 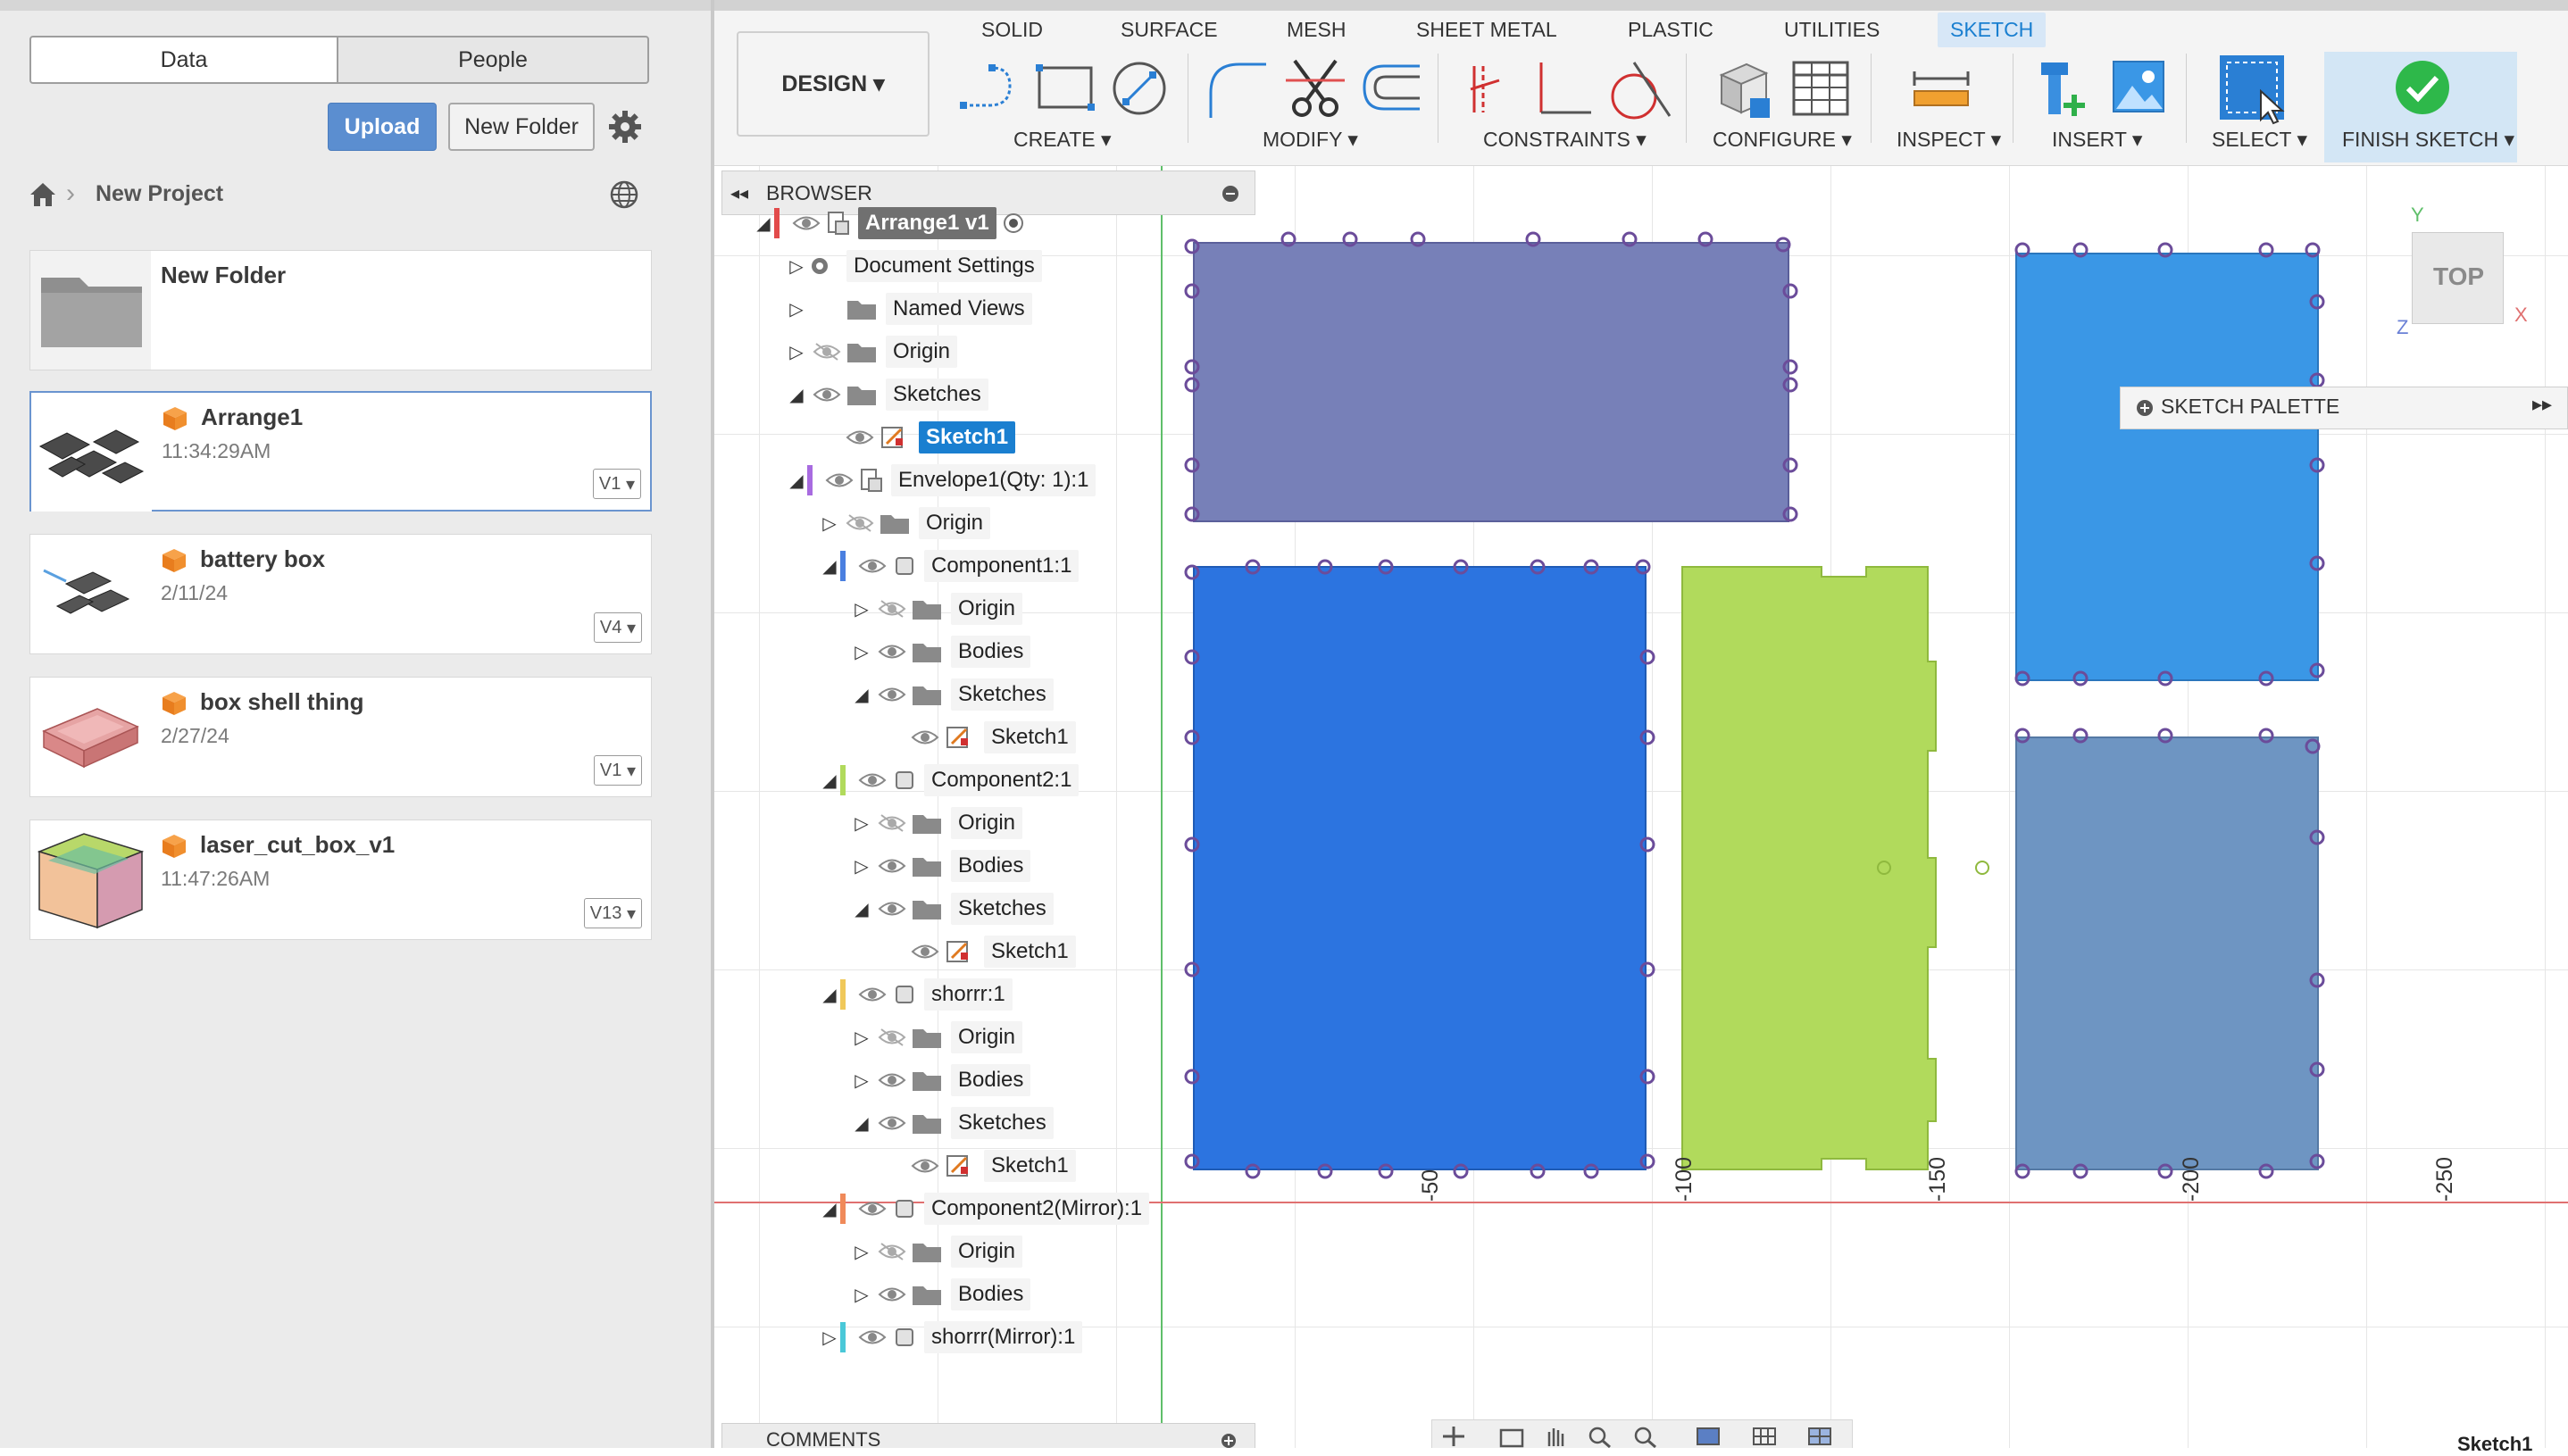 What do you see at coordinates (1491, 382) in the screenshot?
I see `sketch-panel-slate` at bounding box center [1491, 382].